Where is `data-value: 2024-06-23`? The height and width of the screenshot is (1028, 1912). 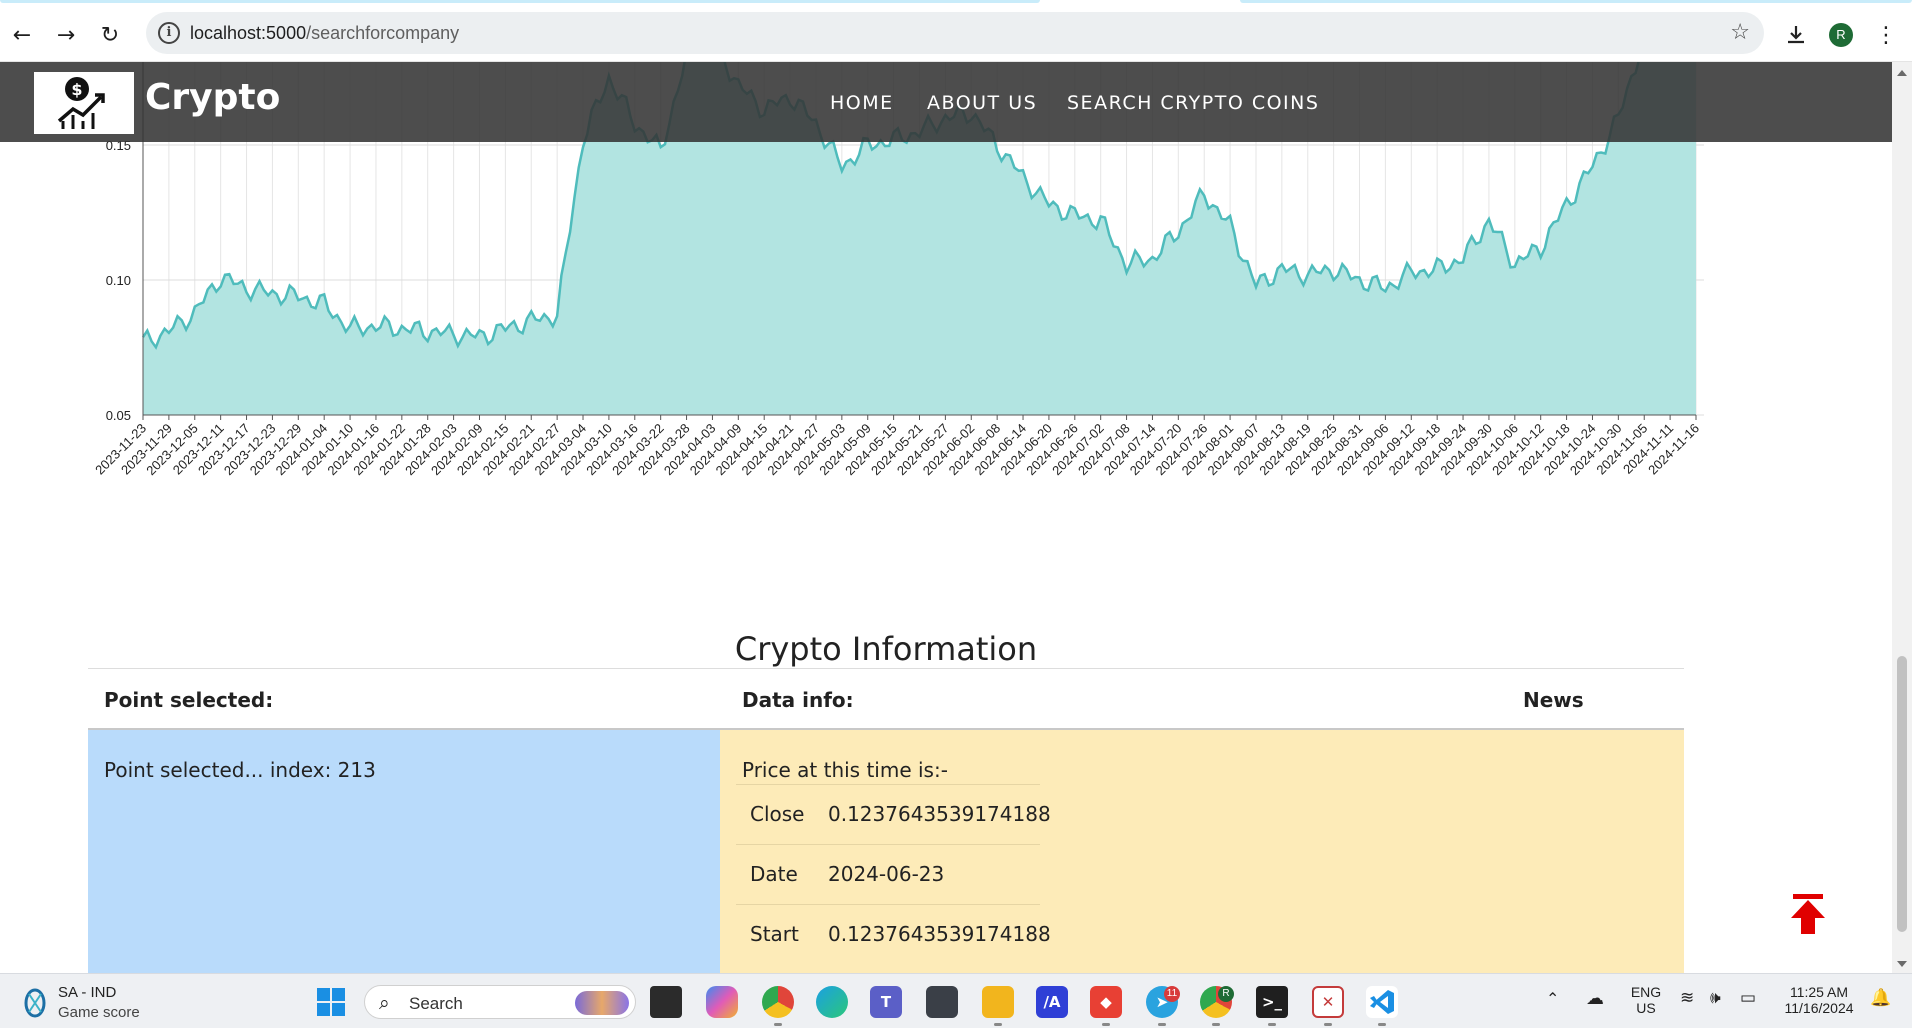
data-value: 2024-06-23 is located at coordinates (886, 874).